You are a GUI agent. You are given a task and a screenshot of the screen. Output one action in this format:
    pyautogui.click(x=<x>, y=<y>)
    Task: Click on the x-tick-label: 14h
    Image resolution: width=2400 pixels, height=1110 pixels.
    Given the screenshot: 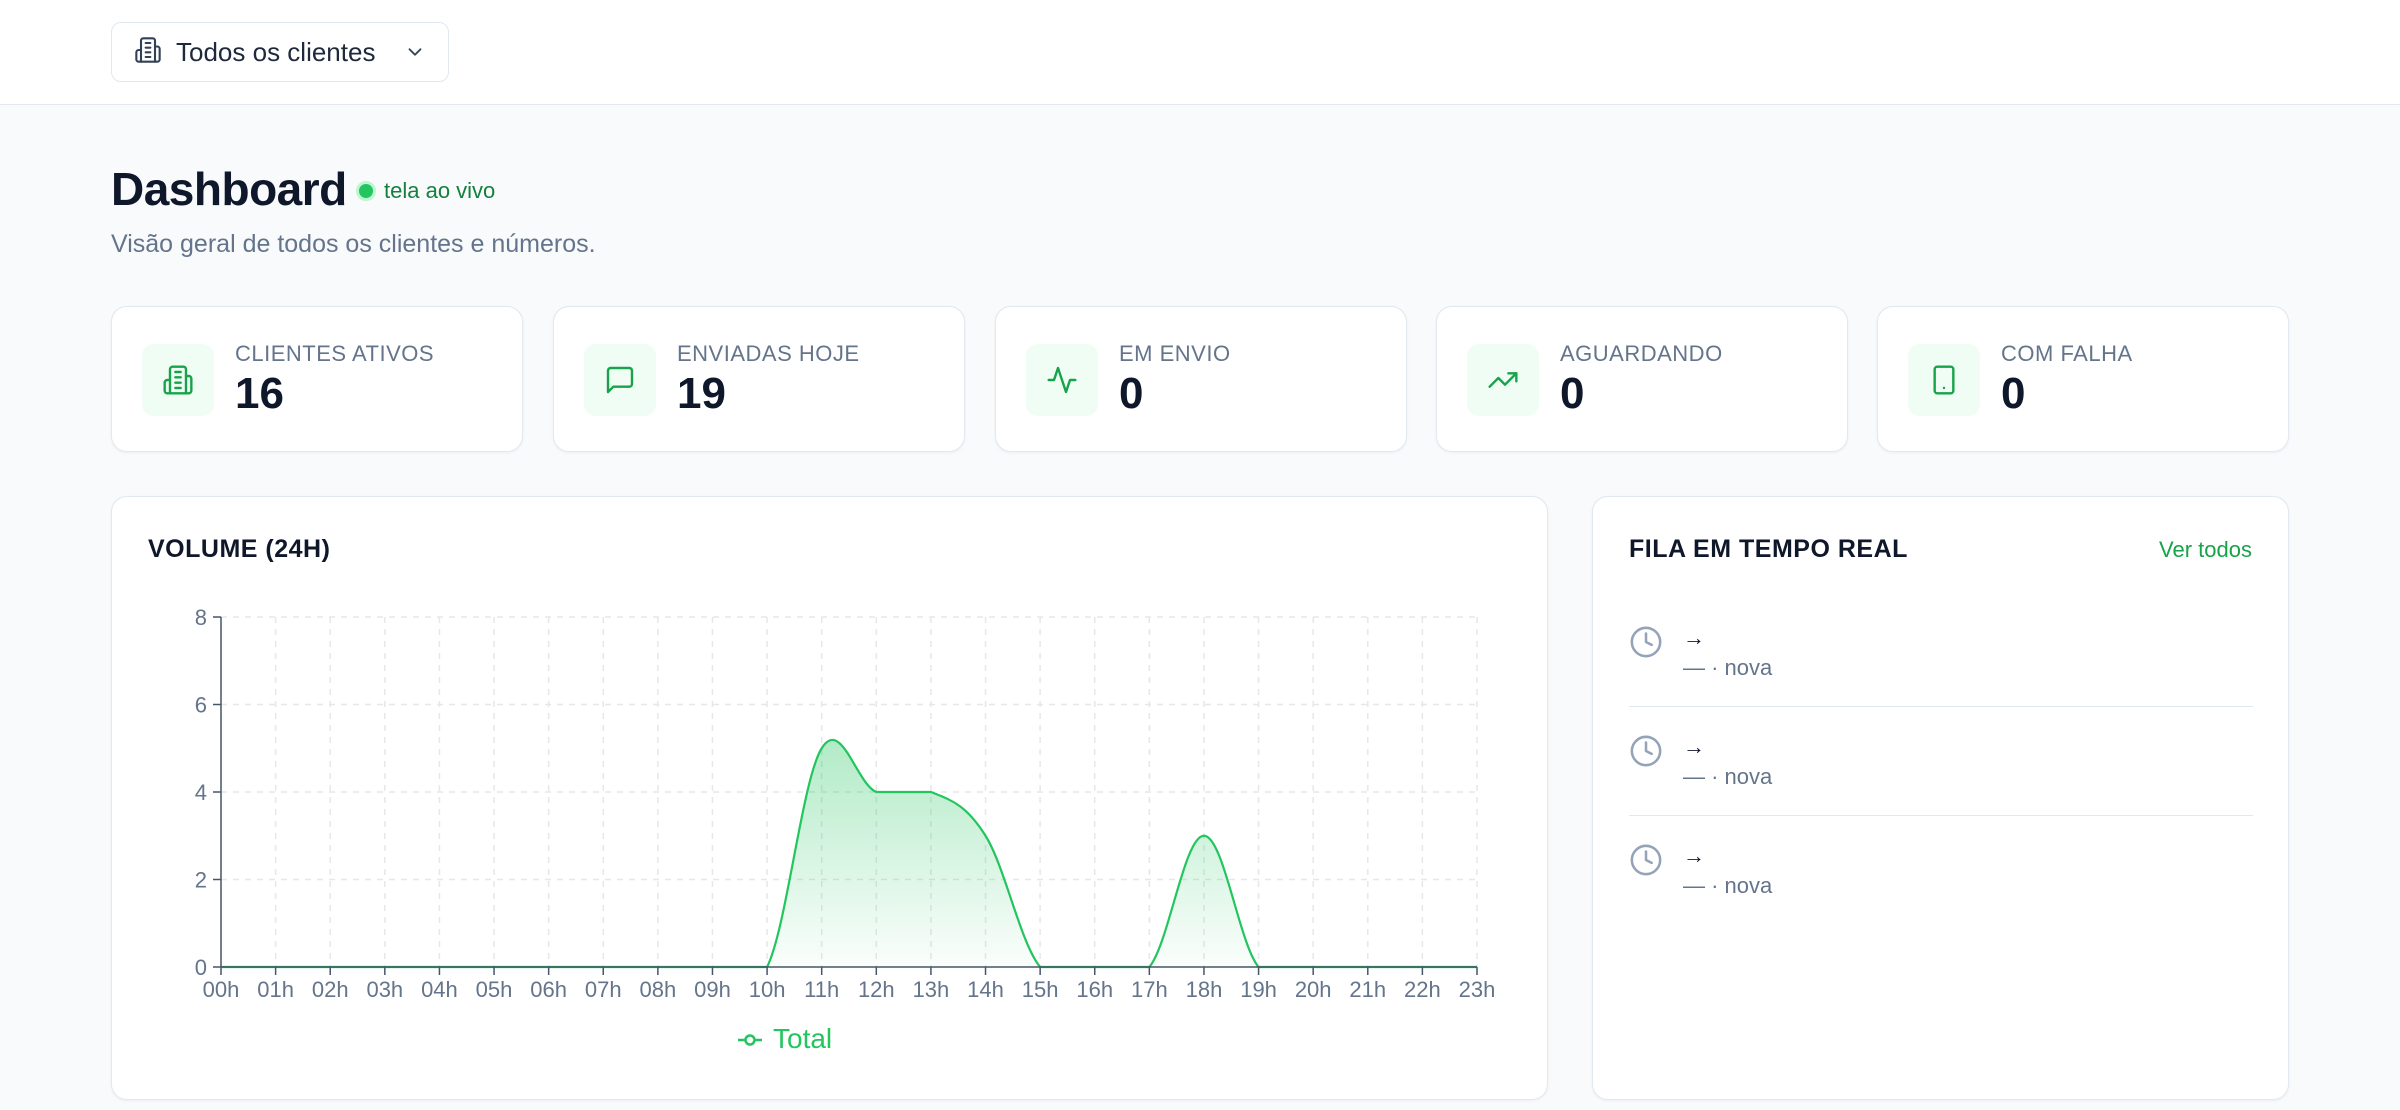 What is the action you would take?
    pyautogui.click(x=985, y=989)
    